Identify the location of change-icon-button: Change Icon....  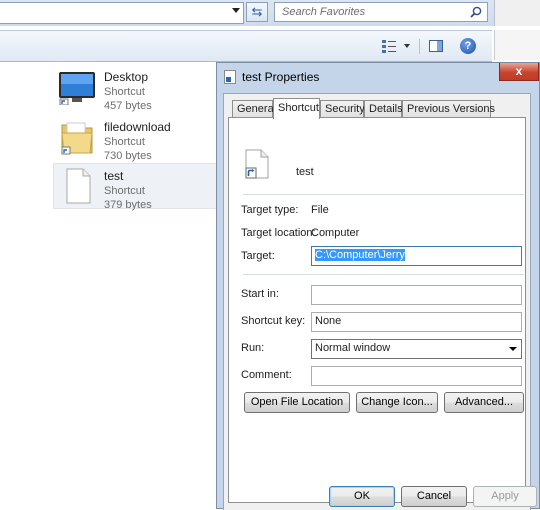
(397, 402).